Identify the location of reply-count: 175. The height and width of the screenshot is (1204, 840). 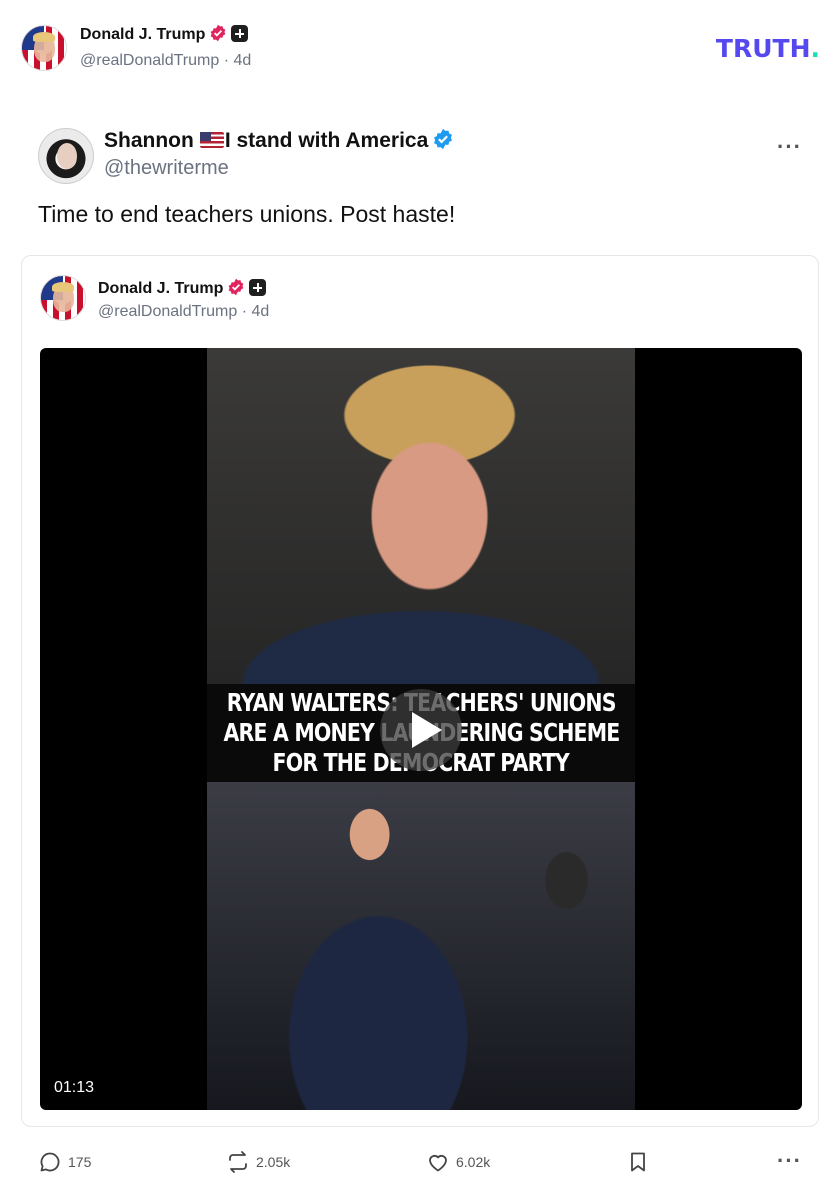
(80, 1162).